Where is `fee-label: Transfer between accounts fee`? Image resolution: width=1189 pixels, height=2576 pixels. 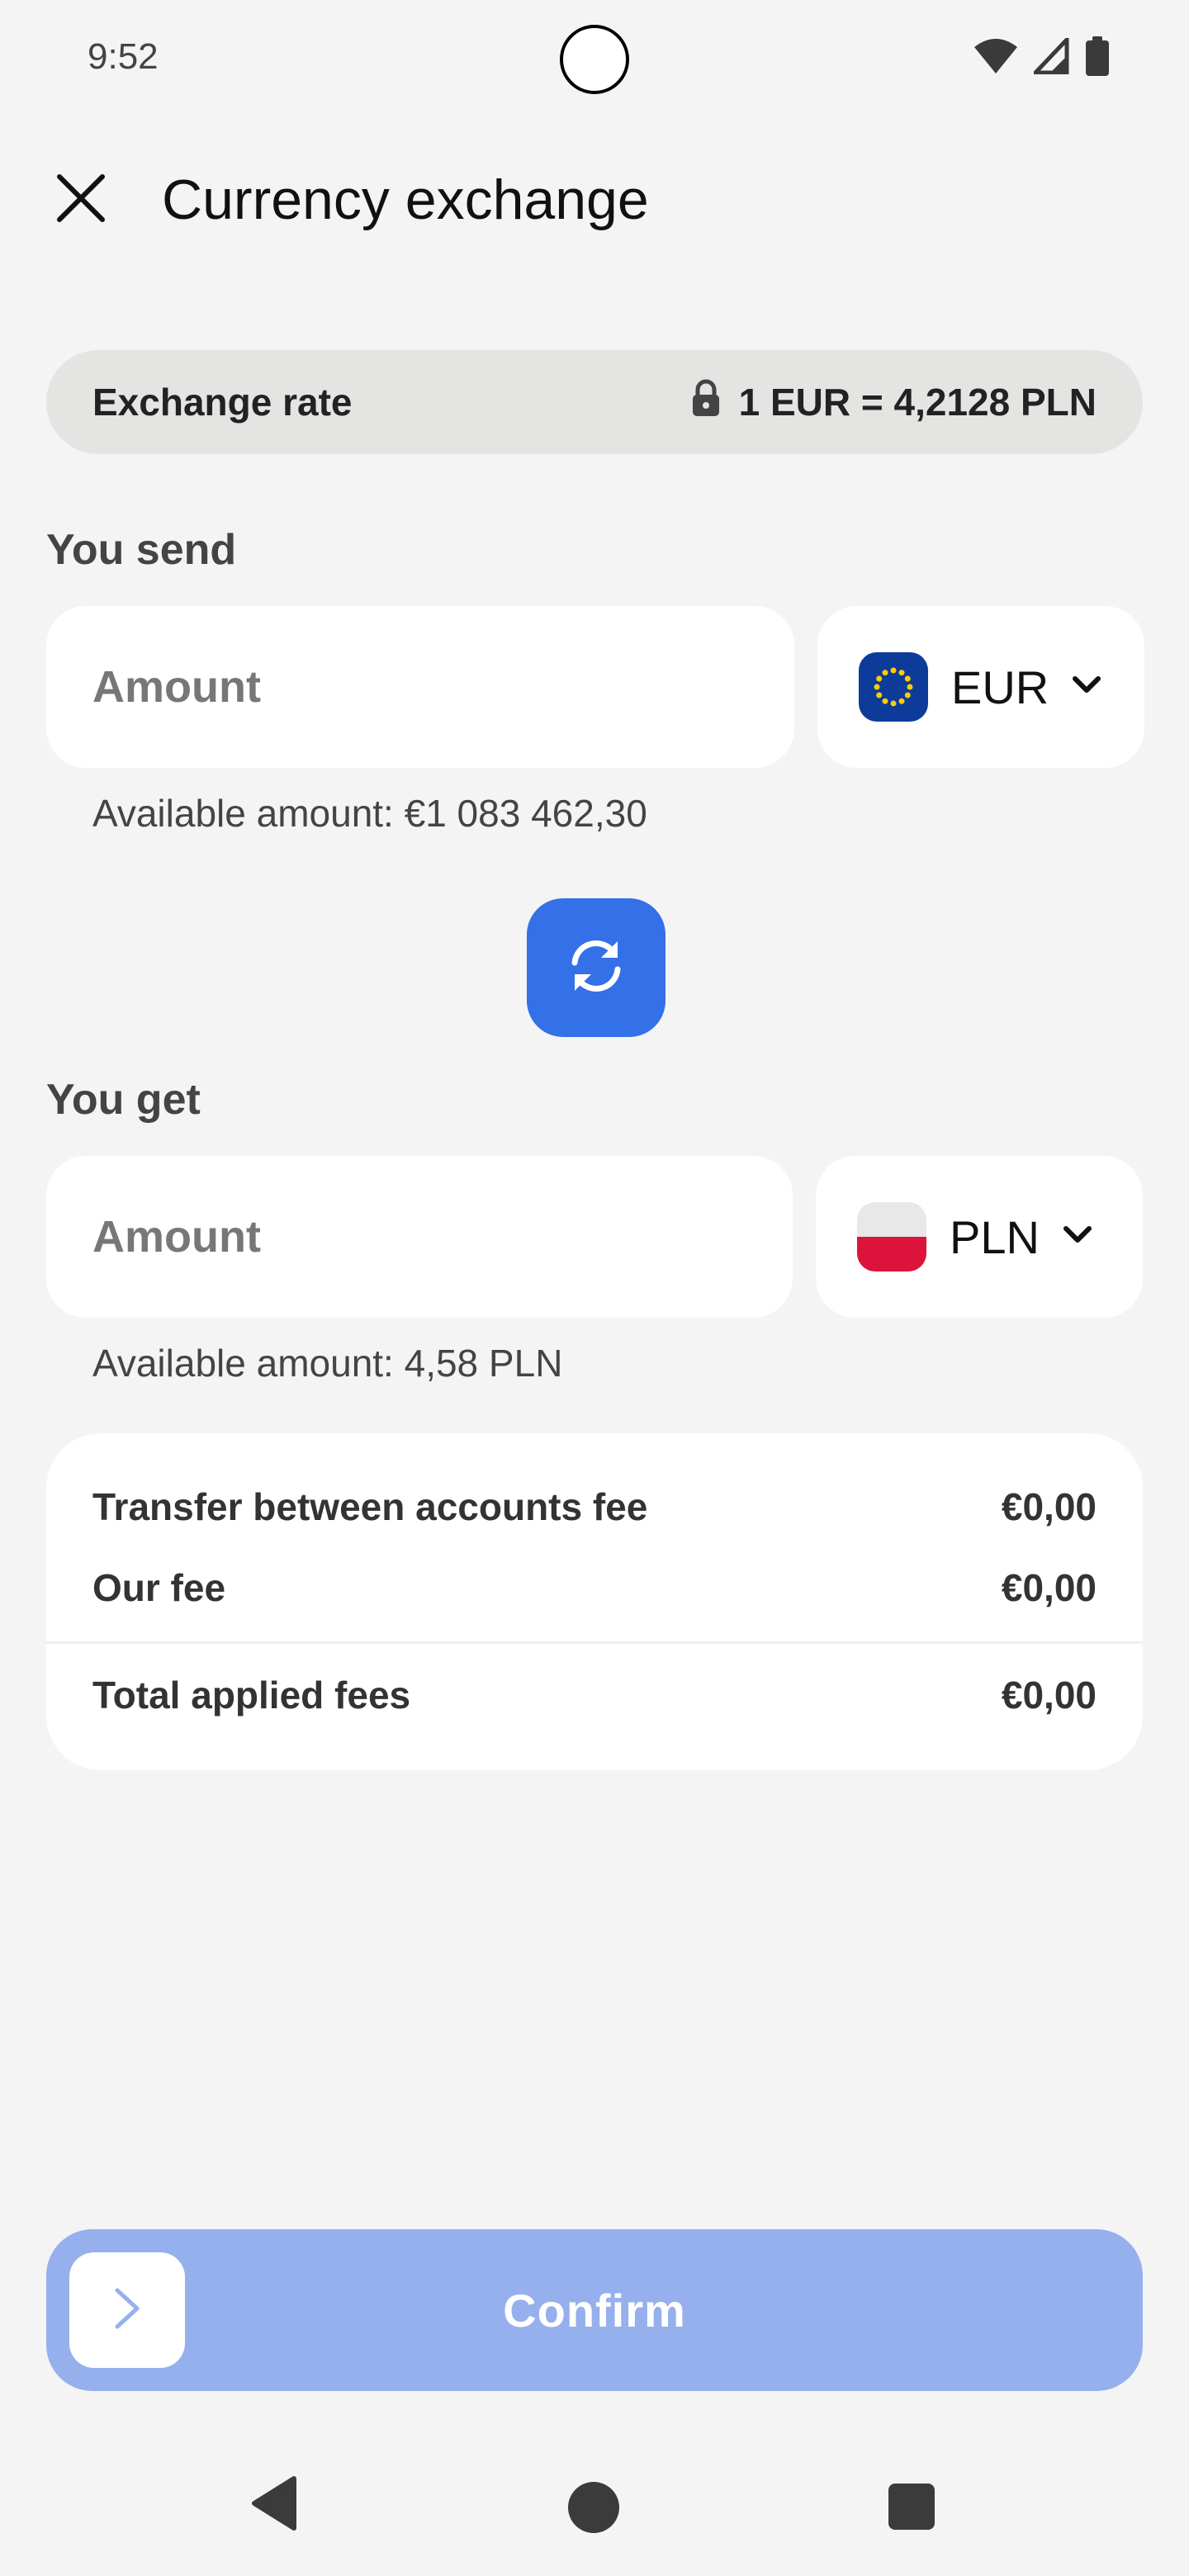 fee-label: Transfer between accounts fee is located at coordinates (370, 1506).